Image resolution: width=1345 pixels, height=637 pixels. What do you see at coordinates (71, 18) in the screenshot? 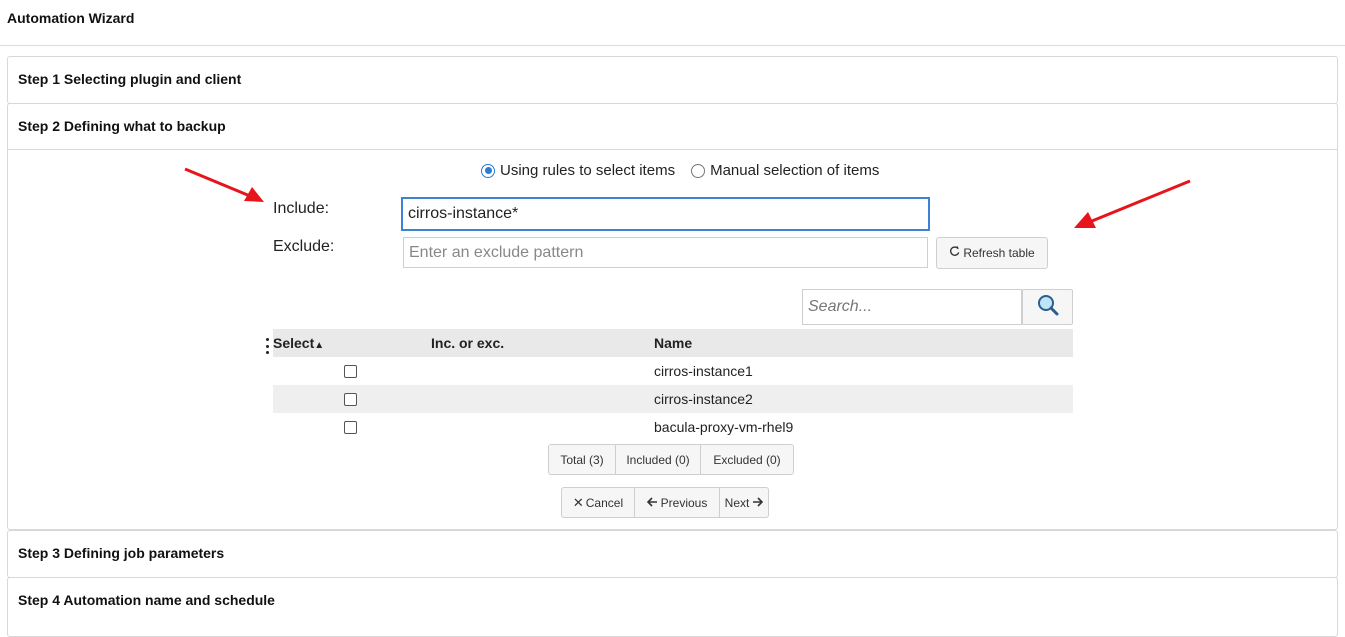
I see `wizard-title: Automation Wizard` at bounding box center [71, 18].